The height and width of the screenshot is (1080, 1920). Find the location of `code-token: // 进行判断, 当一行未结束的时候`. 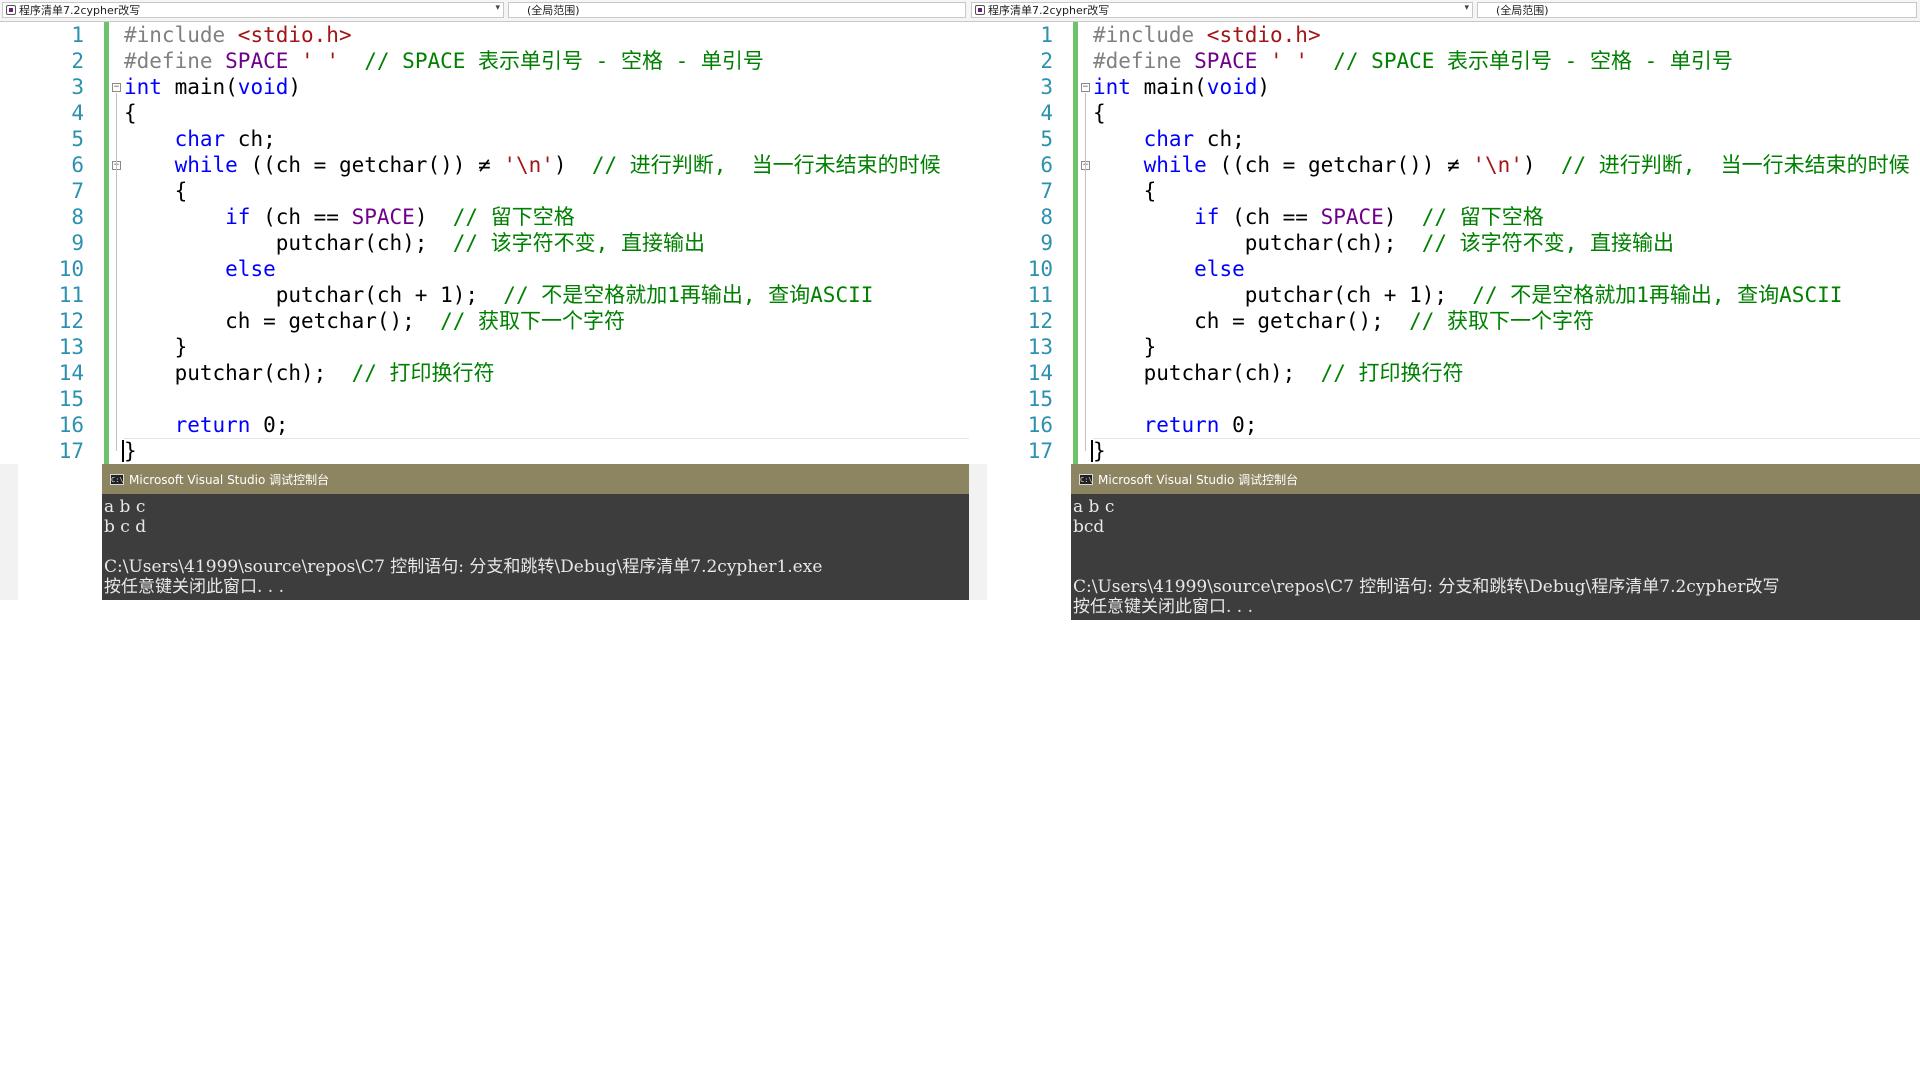

code-token: // 进行判断, 当一行未结束的时候 is located at coordinates (1735, 165).